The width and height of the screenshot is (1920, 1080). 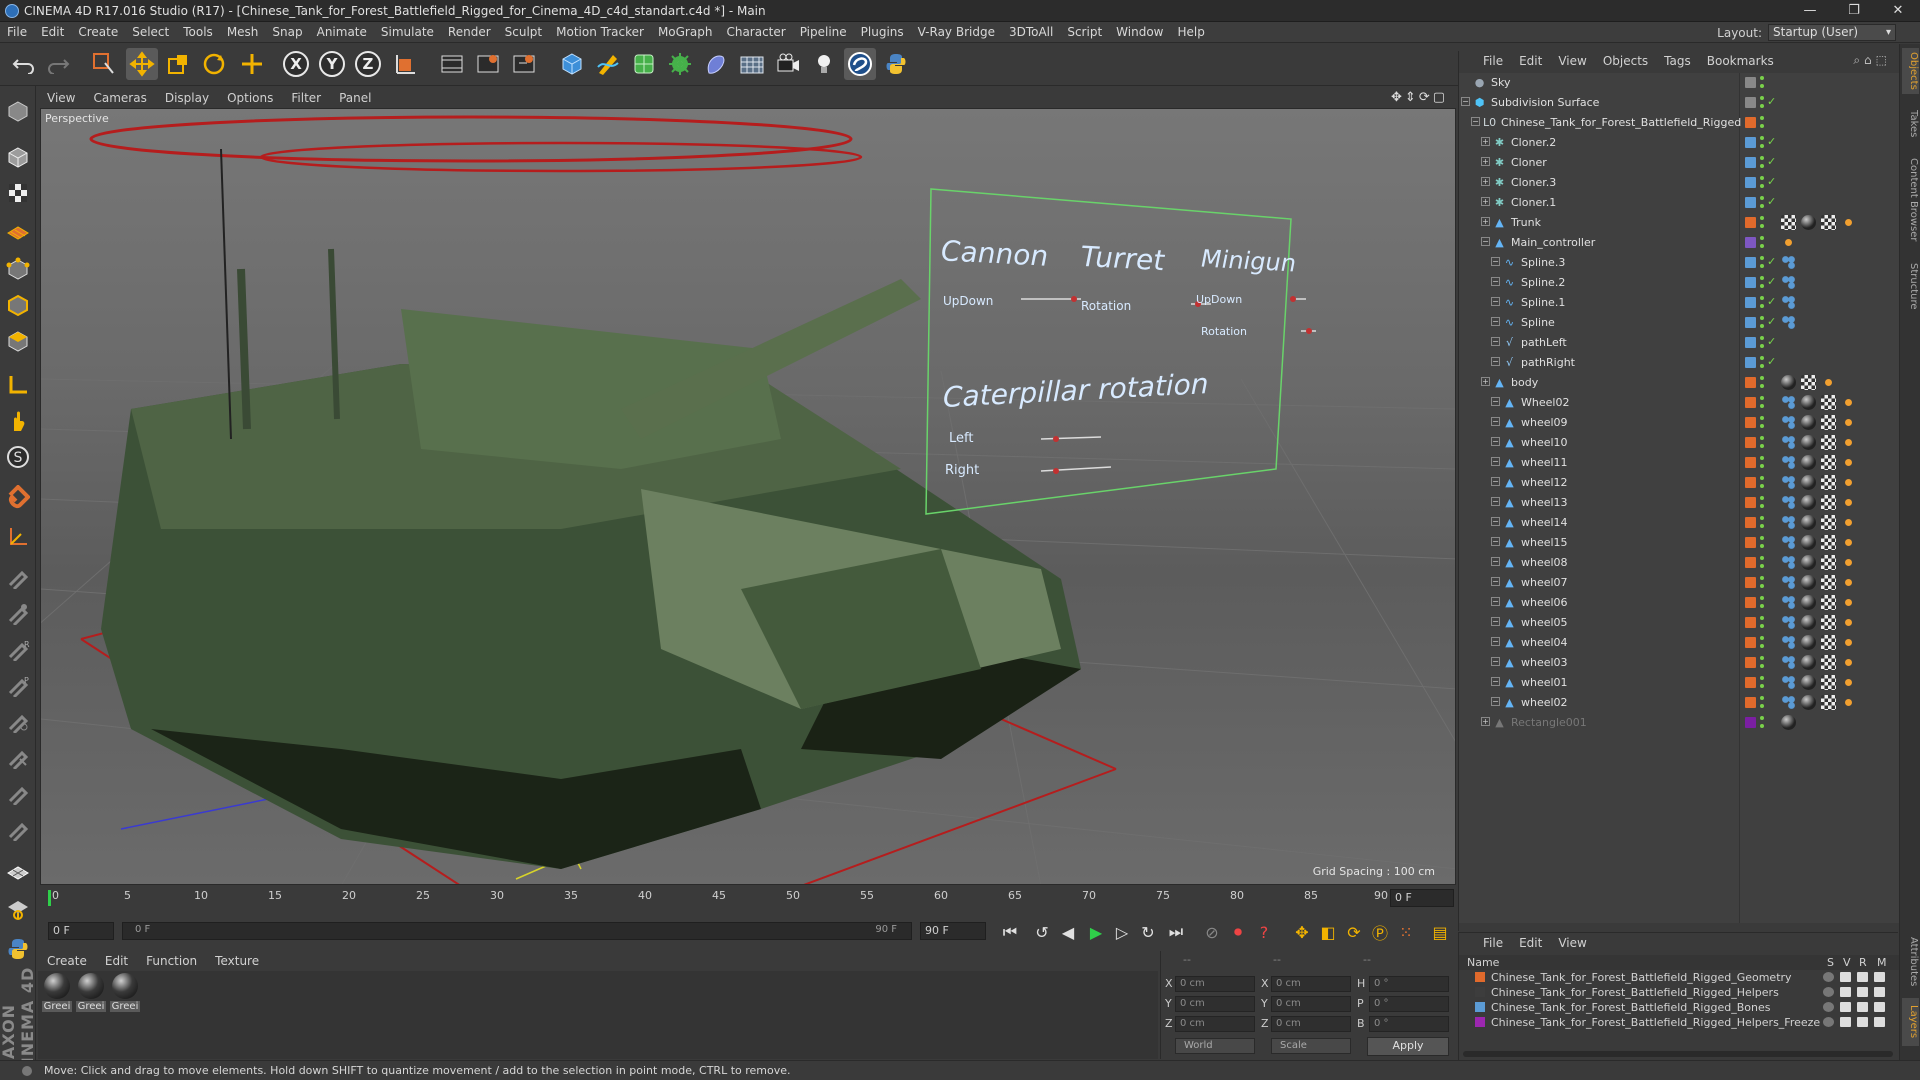 What do you see at coordinates (119, 98) in the screenshot?
I see `viewport-menu-cameras: Cameras` at bounding box center [119, 98].